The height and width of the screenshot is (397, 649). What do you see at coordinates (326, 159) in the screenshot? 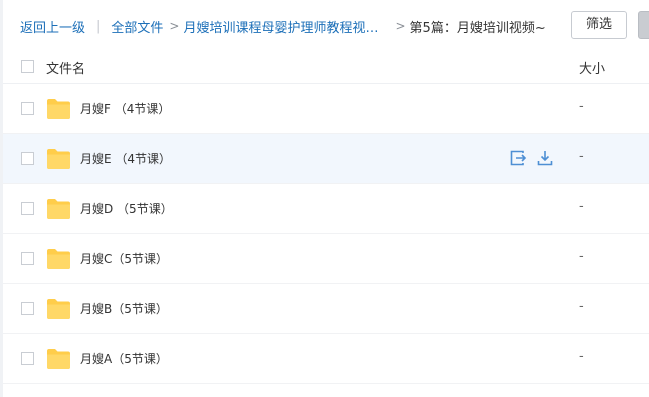
I see `table-row: 月嫂E （4节课） -` at bounding box center [326, 159].